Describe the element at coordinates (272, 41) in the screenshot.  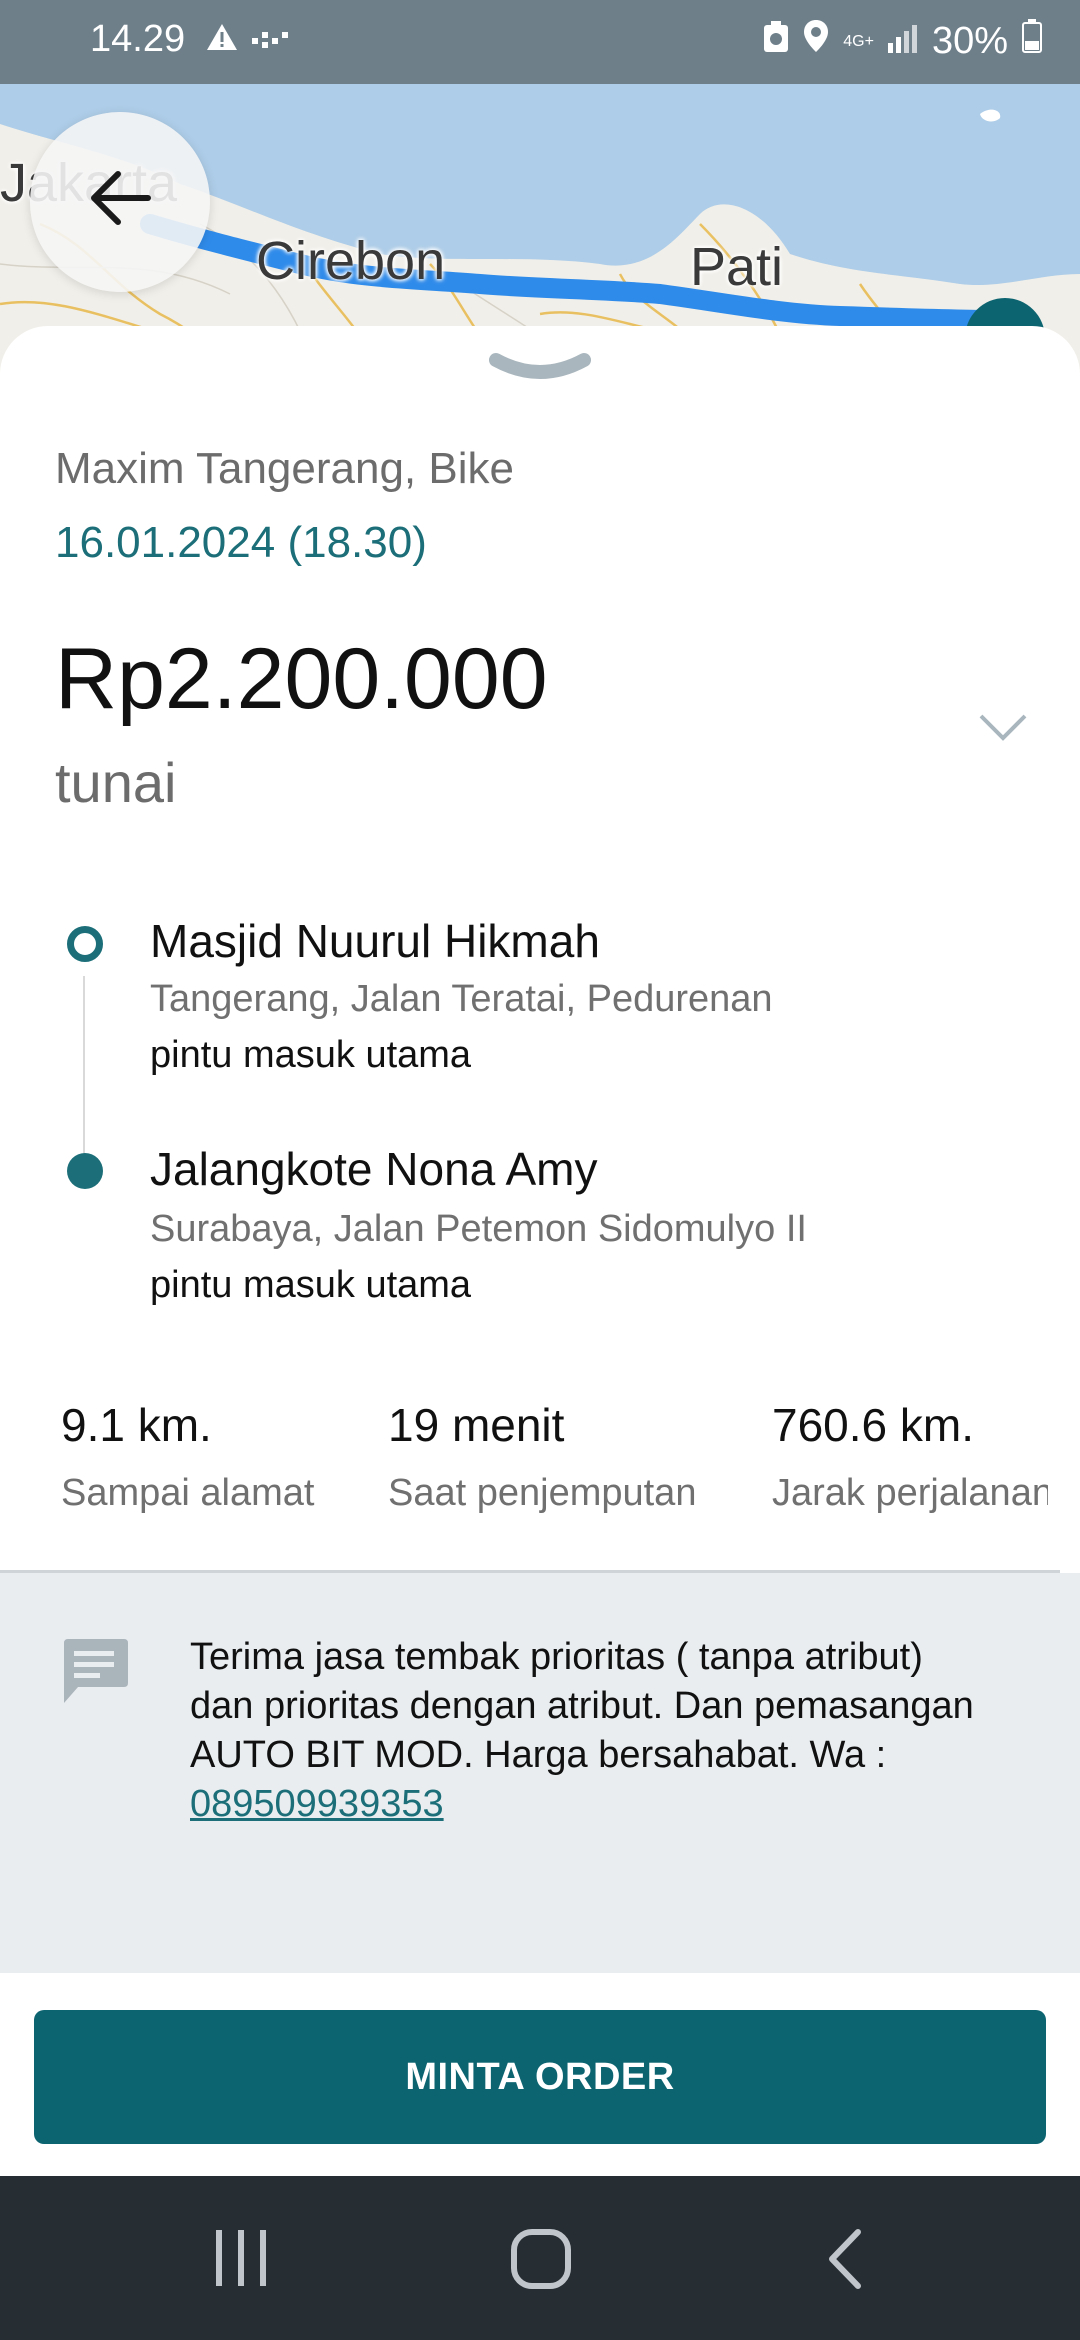
I see `notification-dots-icon` at that location.